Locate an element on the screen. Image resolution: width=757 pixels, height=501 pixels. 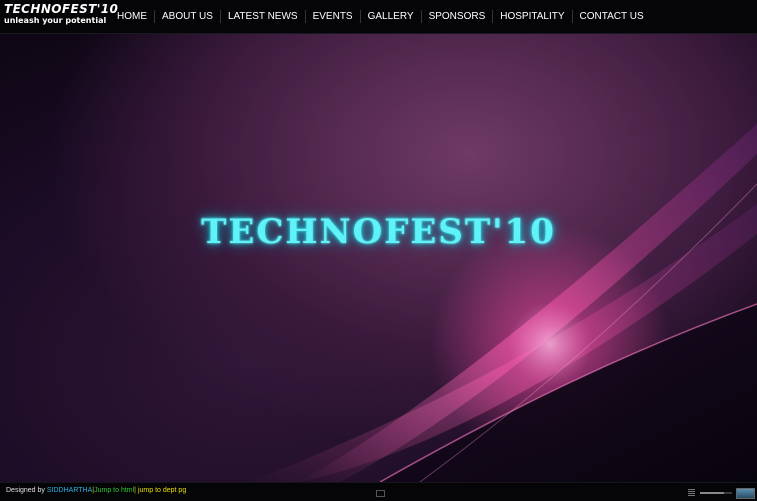
logo: TECHNOFEST'10 unleash your potential is located at coordinates (61, 14).